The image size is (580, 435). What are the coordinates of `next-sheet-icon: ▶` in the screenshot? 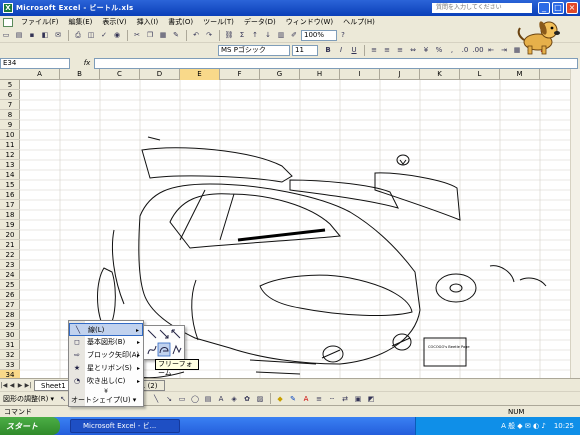 It's located at (20, 385).